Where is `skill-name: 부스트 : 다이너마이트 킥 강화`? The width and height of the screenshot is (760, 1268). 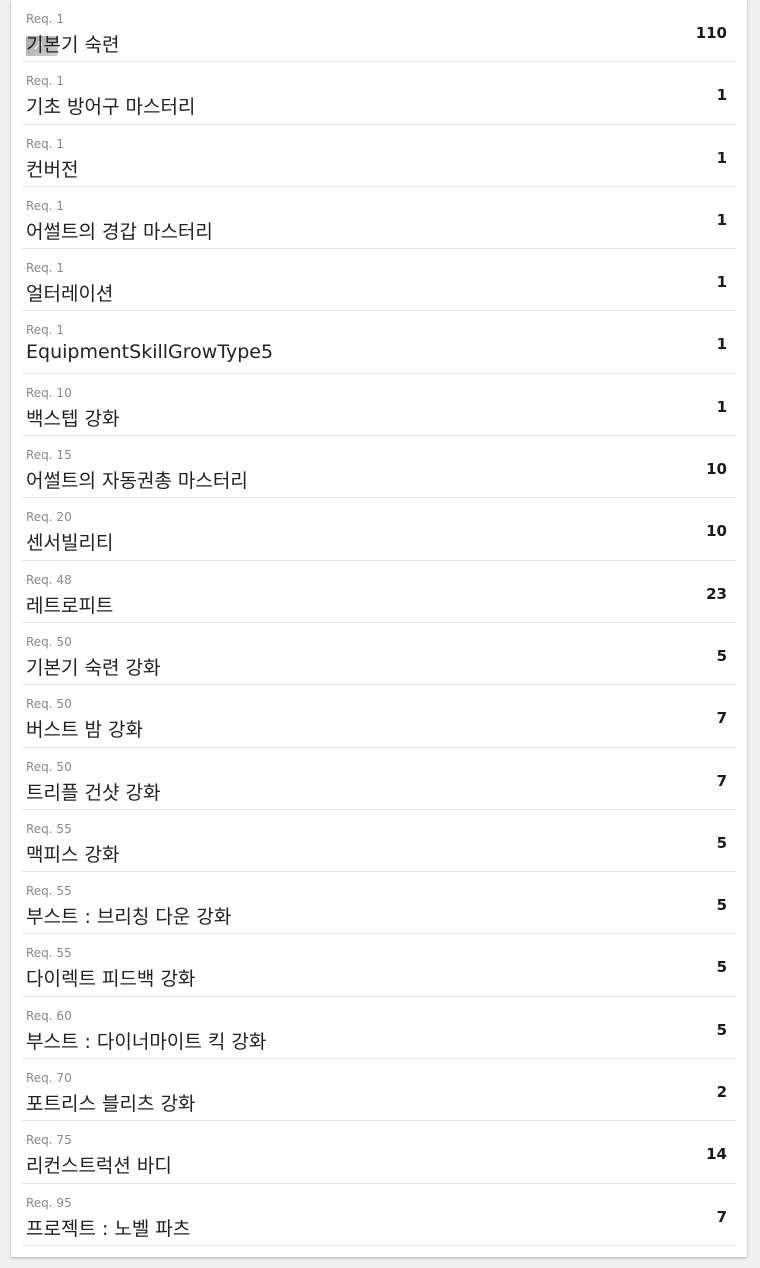
skill-name: 부스트 : 다이너마이트 킥 강화 is located at coordinates (146, 1041).